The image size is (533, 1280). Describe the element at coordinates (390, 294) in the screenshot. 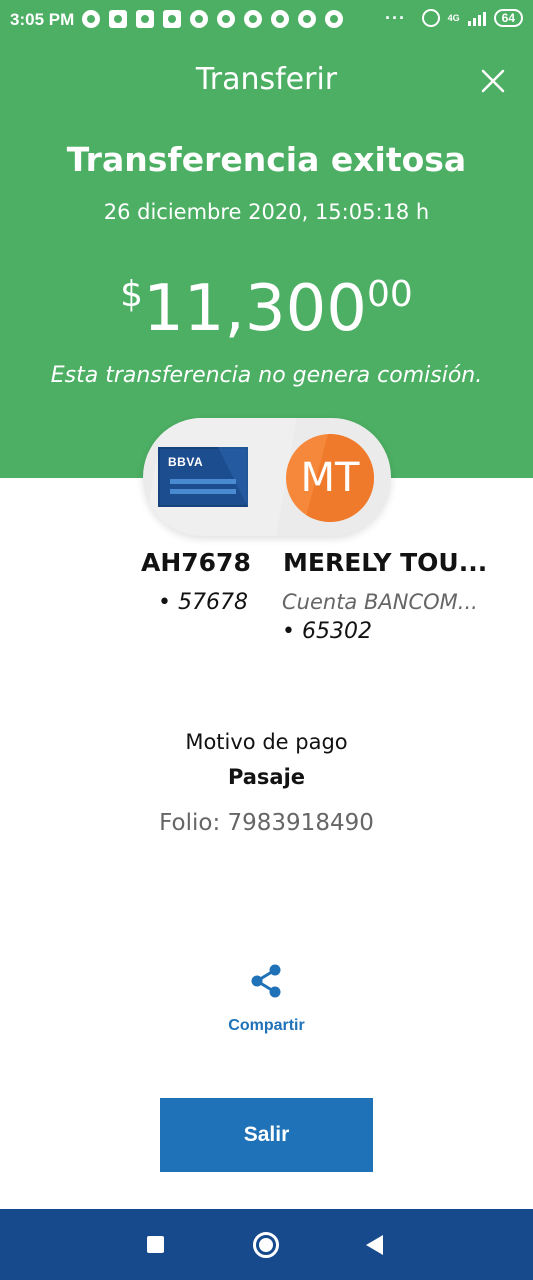

I see `amount-cents: 00` at that location.